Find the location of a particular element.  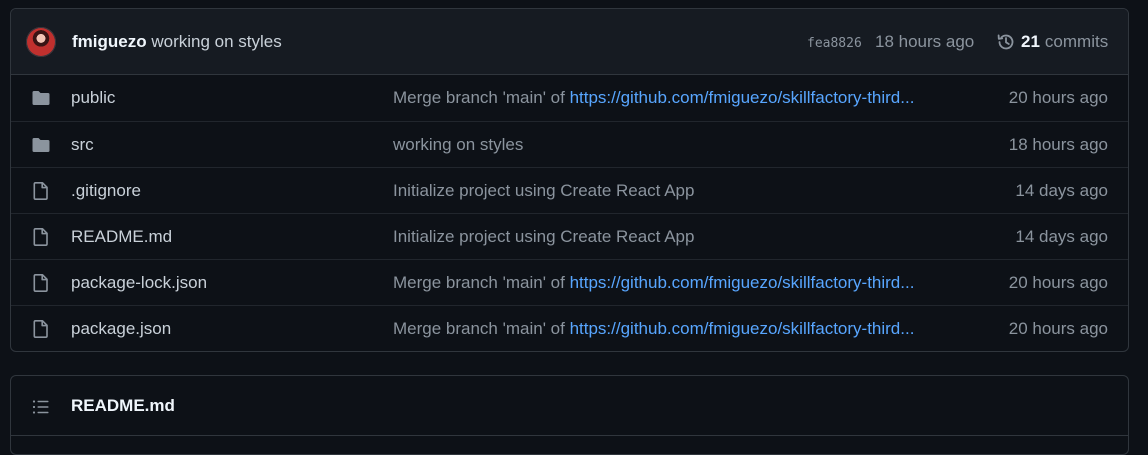

file-commit-age: 18 hours ago is located at coordinates (1058, 144).